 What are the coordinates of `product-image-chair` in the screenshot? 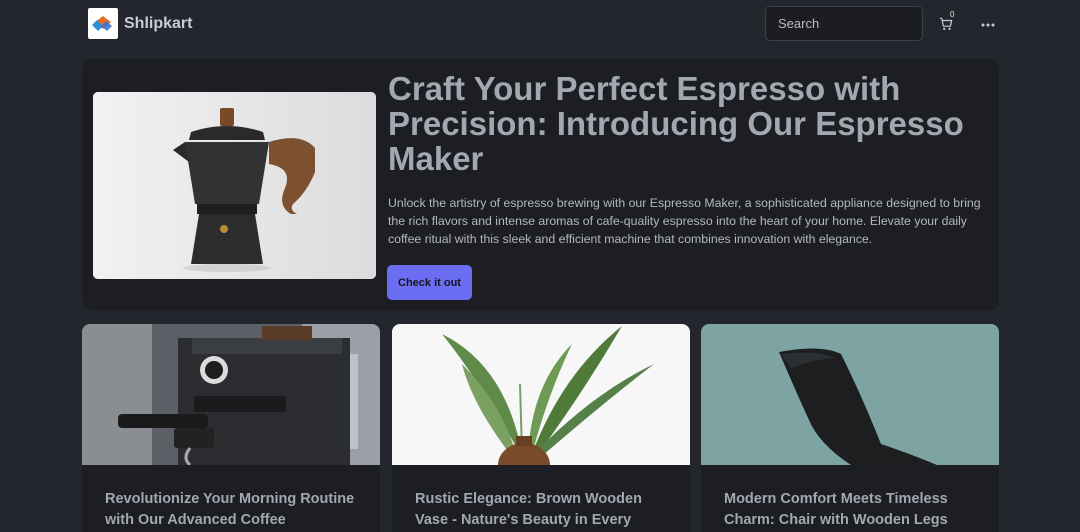 It's located at (850, 394).